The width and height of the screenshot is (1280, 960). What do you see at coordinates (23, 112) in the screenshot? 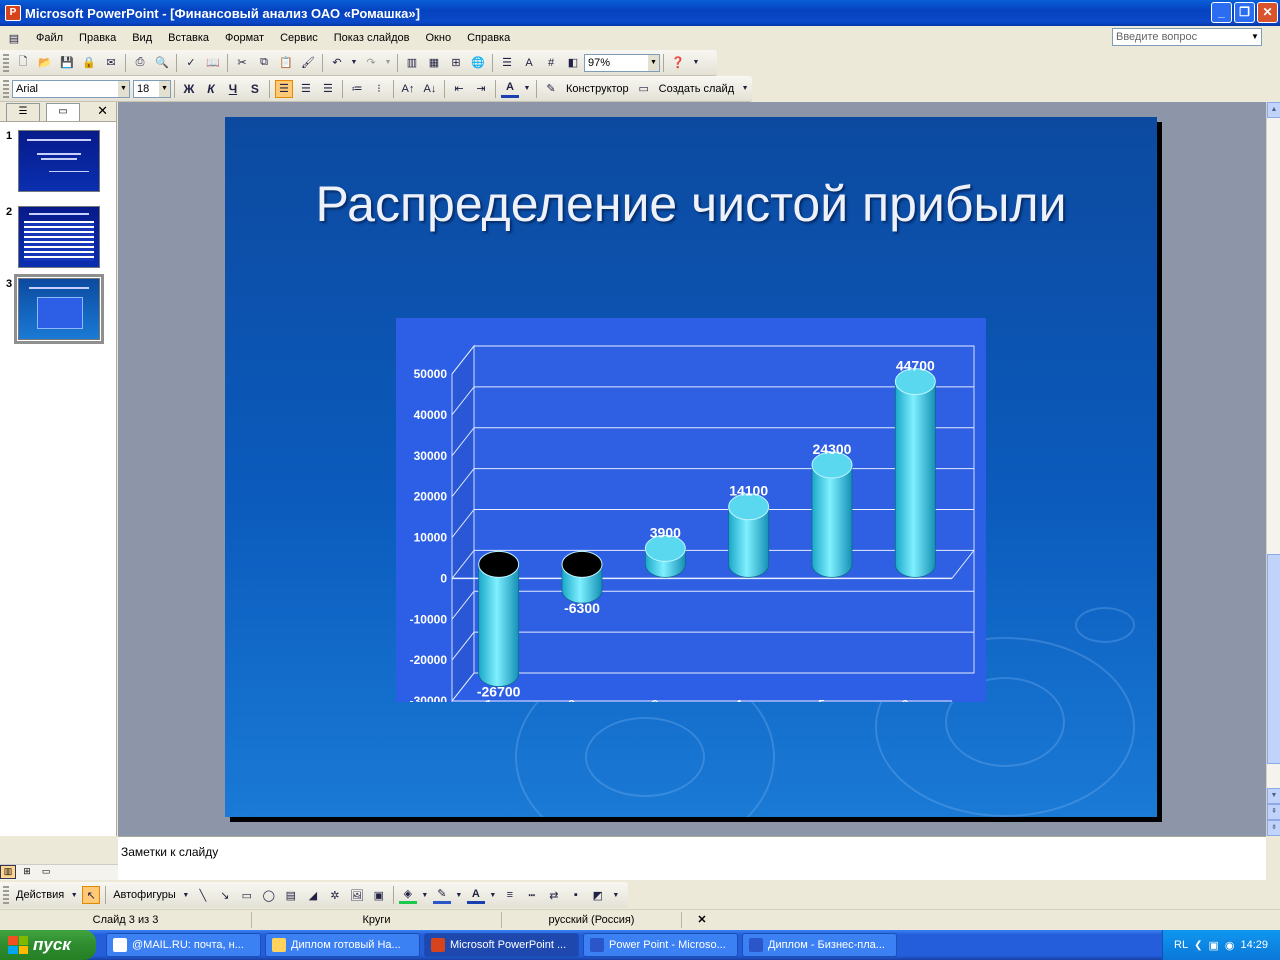
I see `tab-outline: ☰` at bounding box center [23, 112].